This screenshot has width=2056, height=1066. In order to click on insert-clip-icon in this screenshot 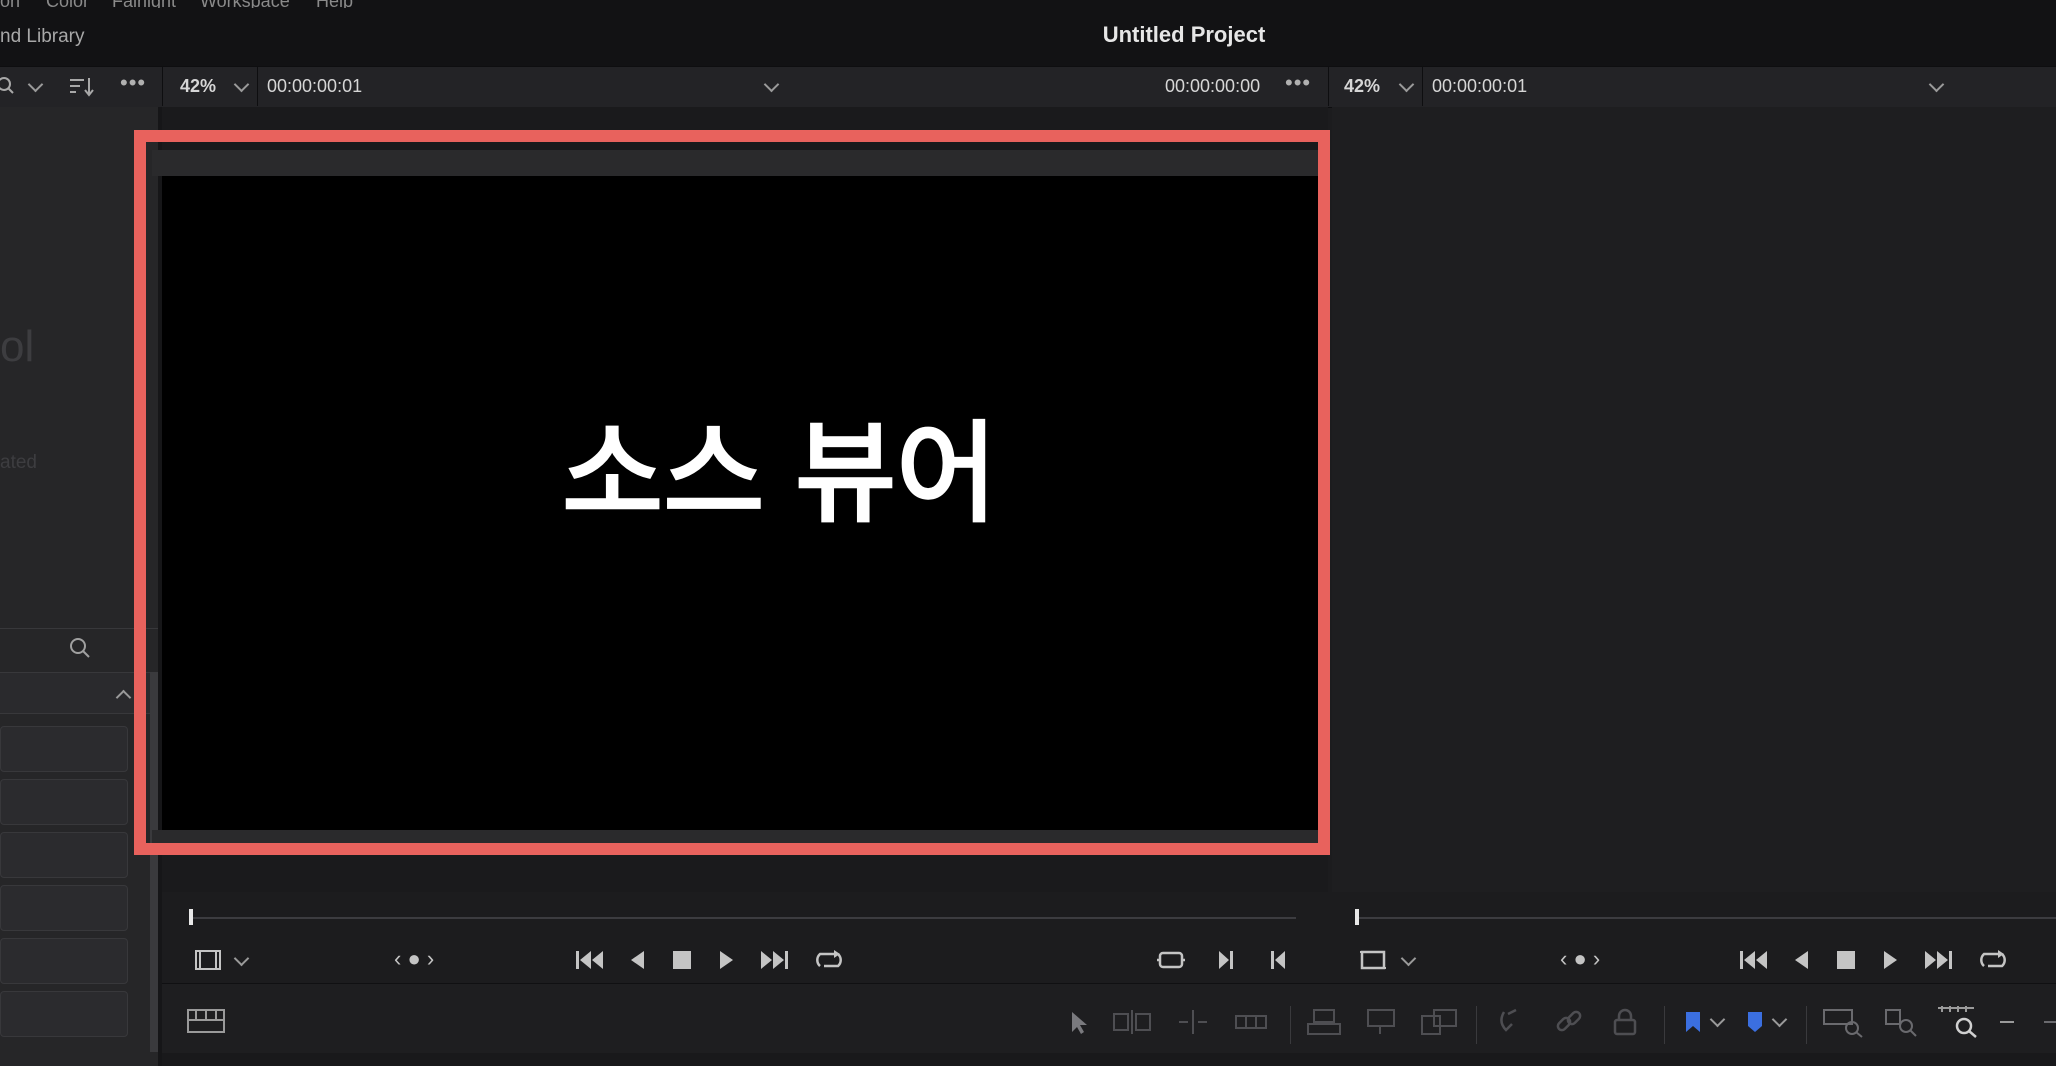, I will do `click(1324, 1022)`.